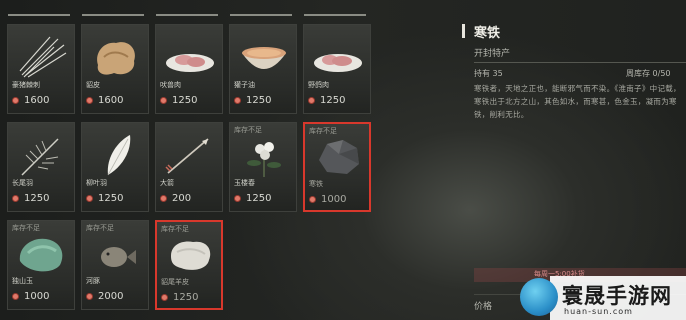 Image resolution: width=686 pixels, height=320 pixels. I want to click on shop-item-selected: 库存不足 寒铁 1000, so click(337, 167).